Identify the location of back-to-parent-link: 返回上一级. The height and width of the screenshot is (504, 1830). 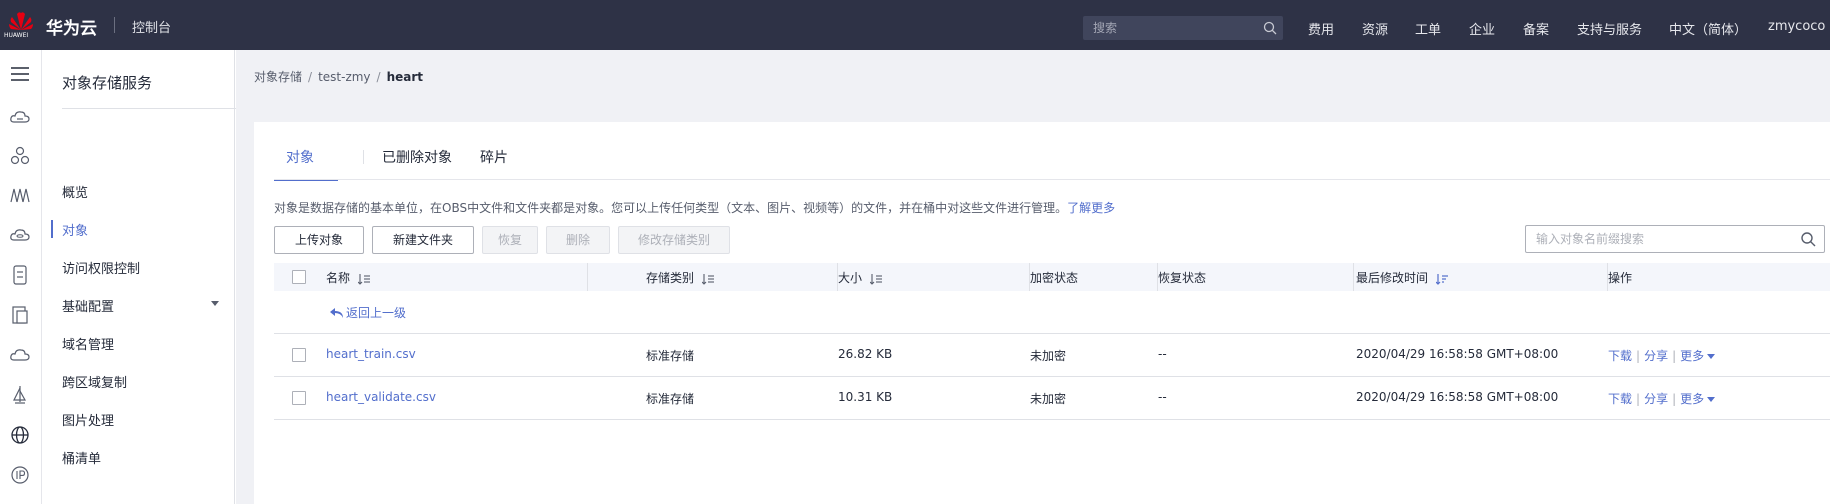
(368, 312).